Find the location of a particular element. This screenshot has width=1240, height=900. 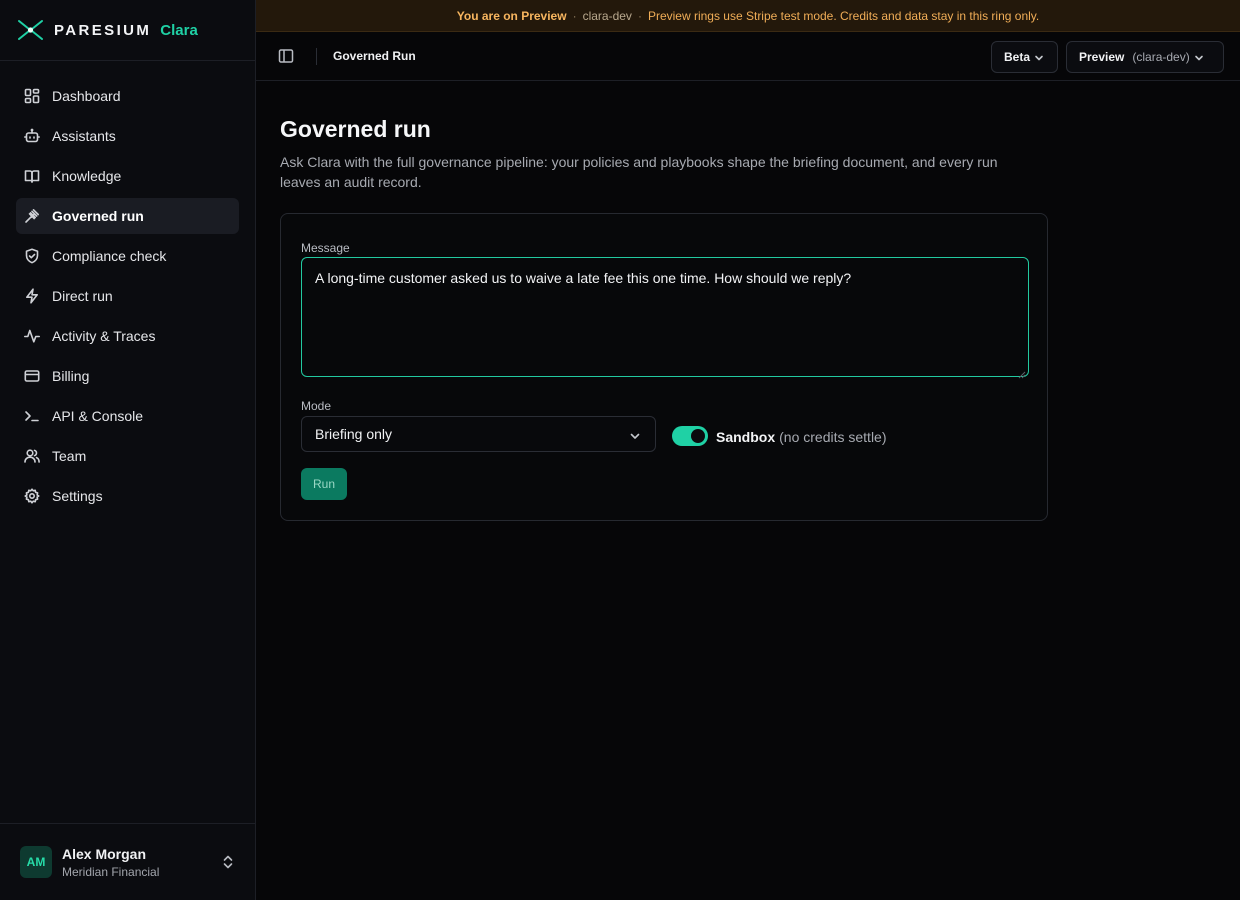

sidebar-toggle-icon is located at coordinates (286, 56).